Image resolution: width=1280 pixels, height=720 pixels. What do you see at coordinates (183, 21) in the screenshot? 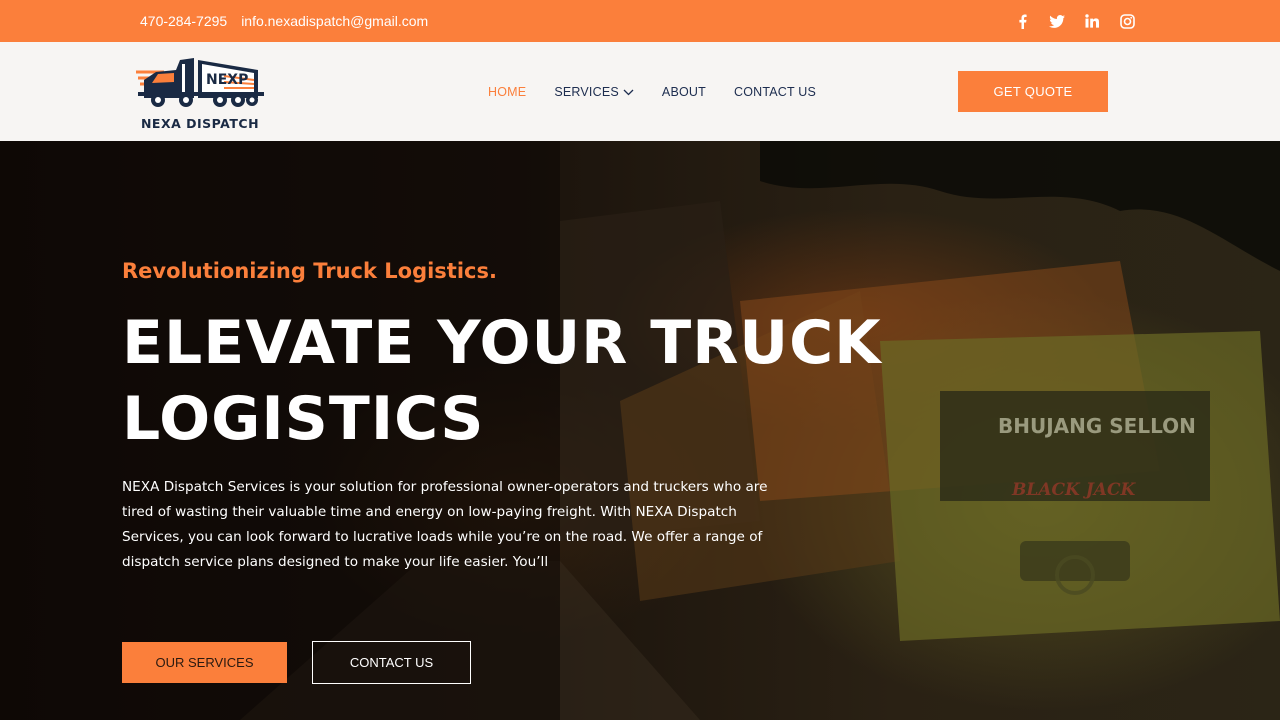
I see `phone-link: 470-284-7295` at bounding box center [183, 21].